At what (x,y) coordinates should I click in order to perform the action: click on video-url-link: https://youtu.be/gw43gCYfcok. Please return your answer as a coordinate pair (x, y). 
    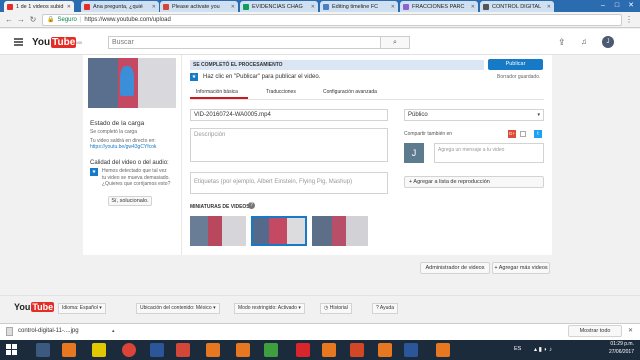
    Looking at the image, I should click on (123, 147).